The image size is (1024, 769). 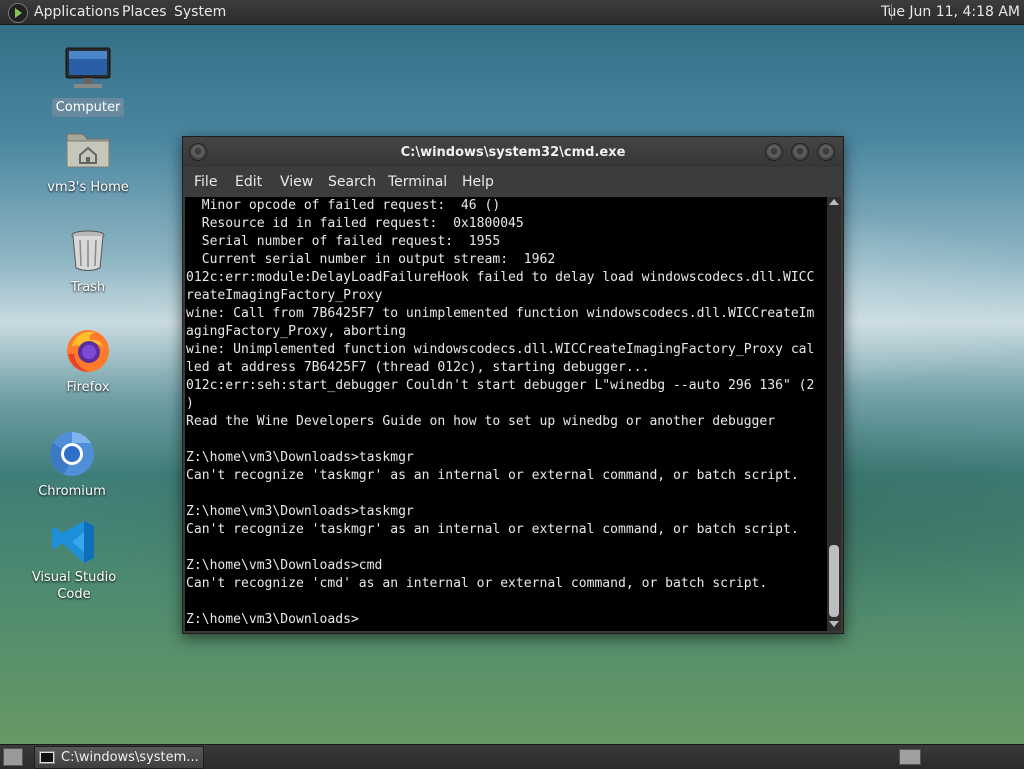 I want to click on window-title-bar: C:\windows\system32\cmd.exe, so click(x=513, y=152).